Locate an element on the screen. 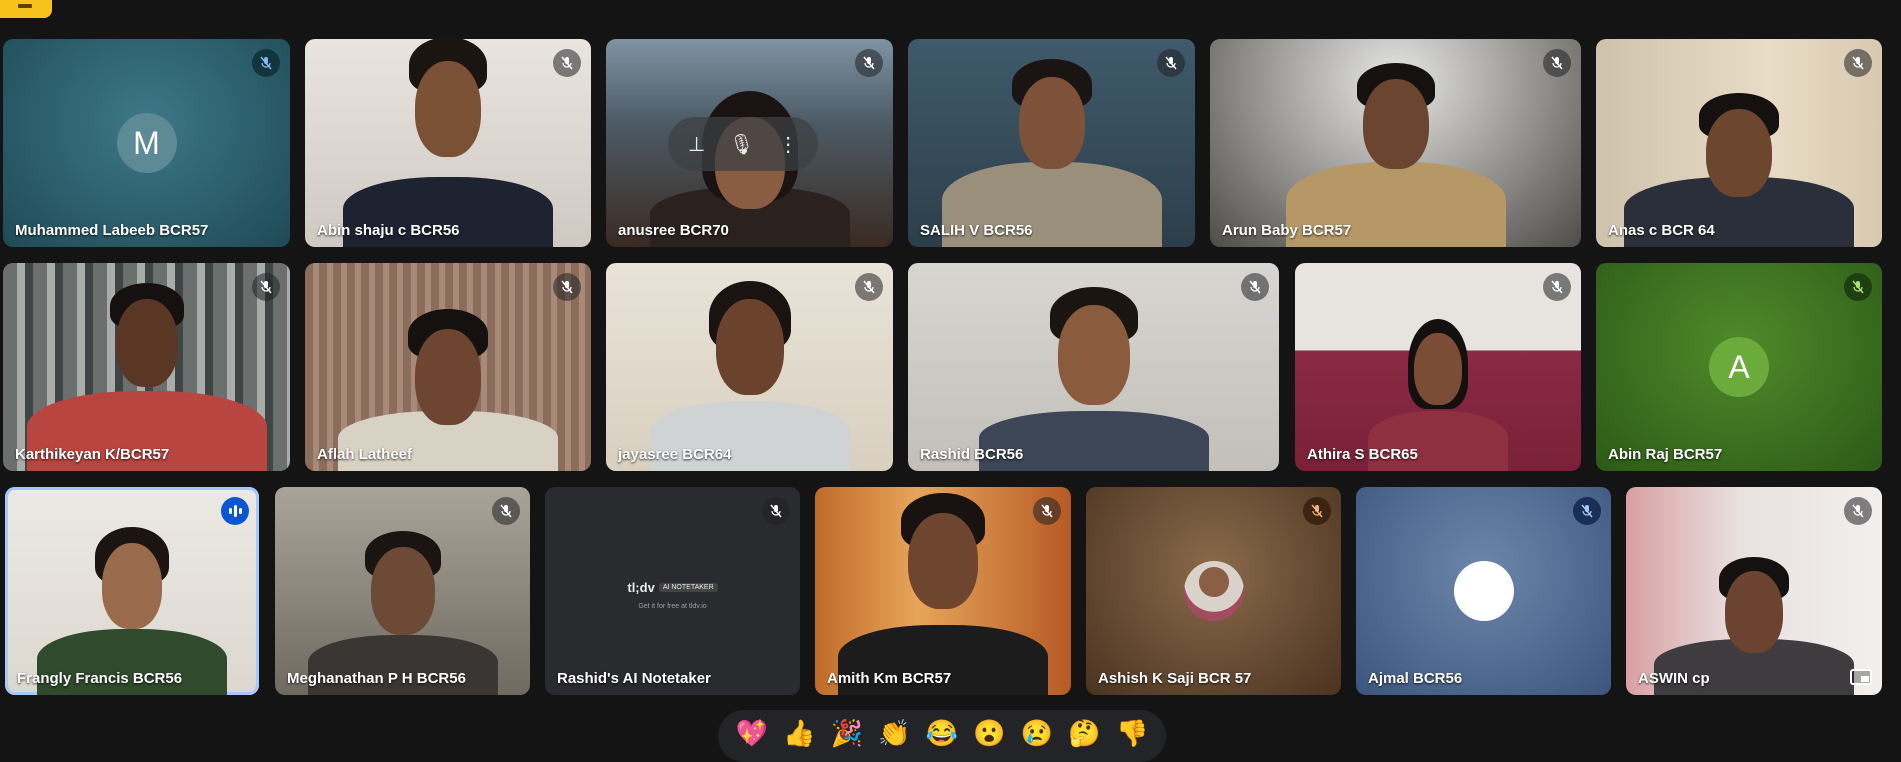 This screenshot has height=762, width=1901. reaction-thumbs-up-icon: 👍 is located at coordinates (799, 733).